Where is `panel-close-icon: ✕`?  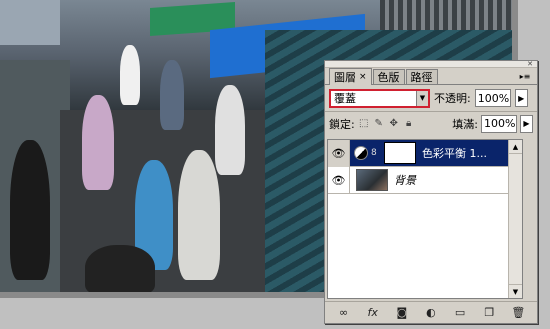
panel-close-icon: ✕ is located at coordinates (530, 64).